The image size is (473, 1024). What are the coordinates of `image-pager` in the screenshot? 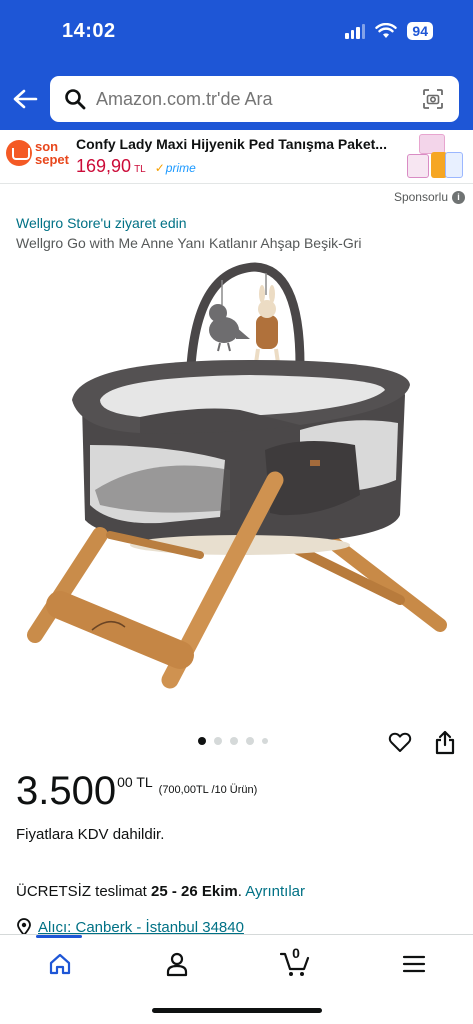 It's located at (233, 741).